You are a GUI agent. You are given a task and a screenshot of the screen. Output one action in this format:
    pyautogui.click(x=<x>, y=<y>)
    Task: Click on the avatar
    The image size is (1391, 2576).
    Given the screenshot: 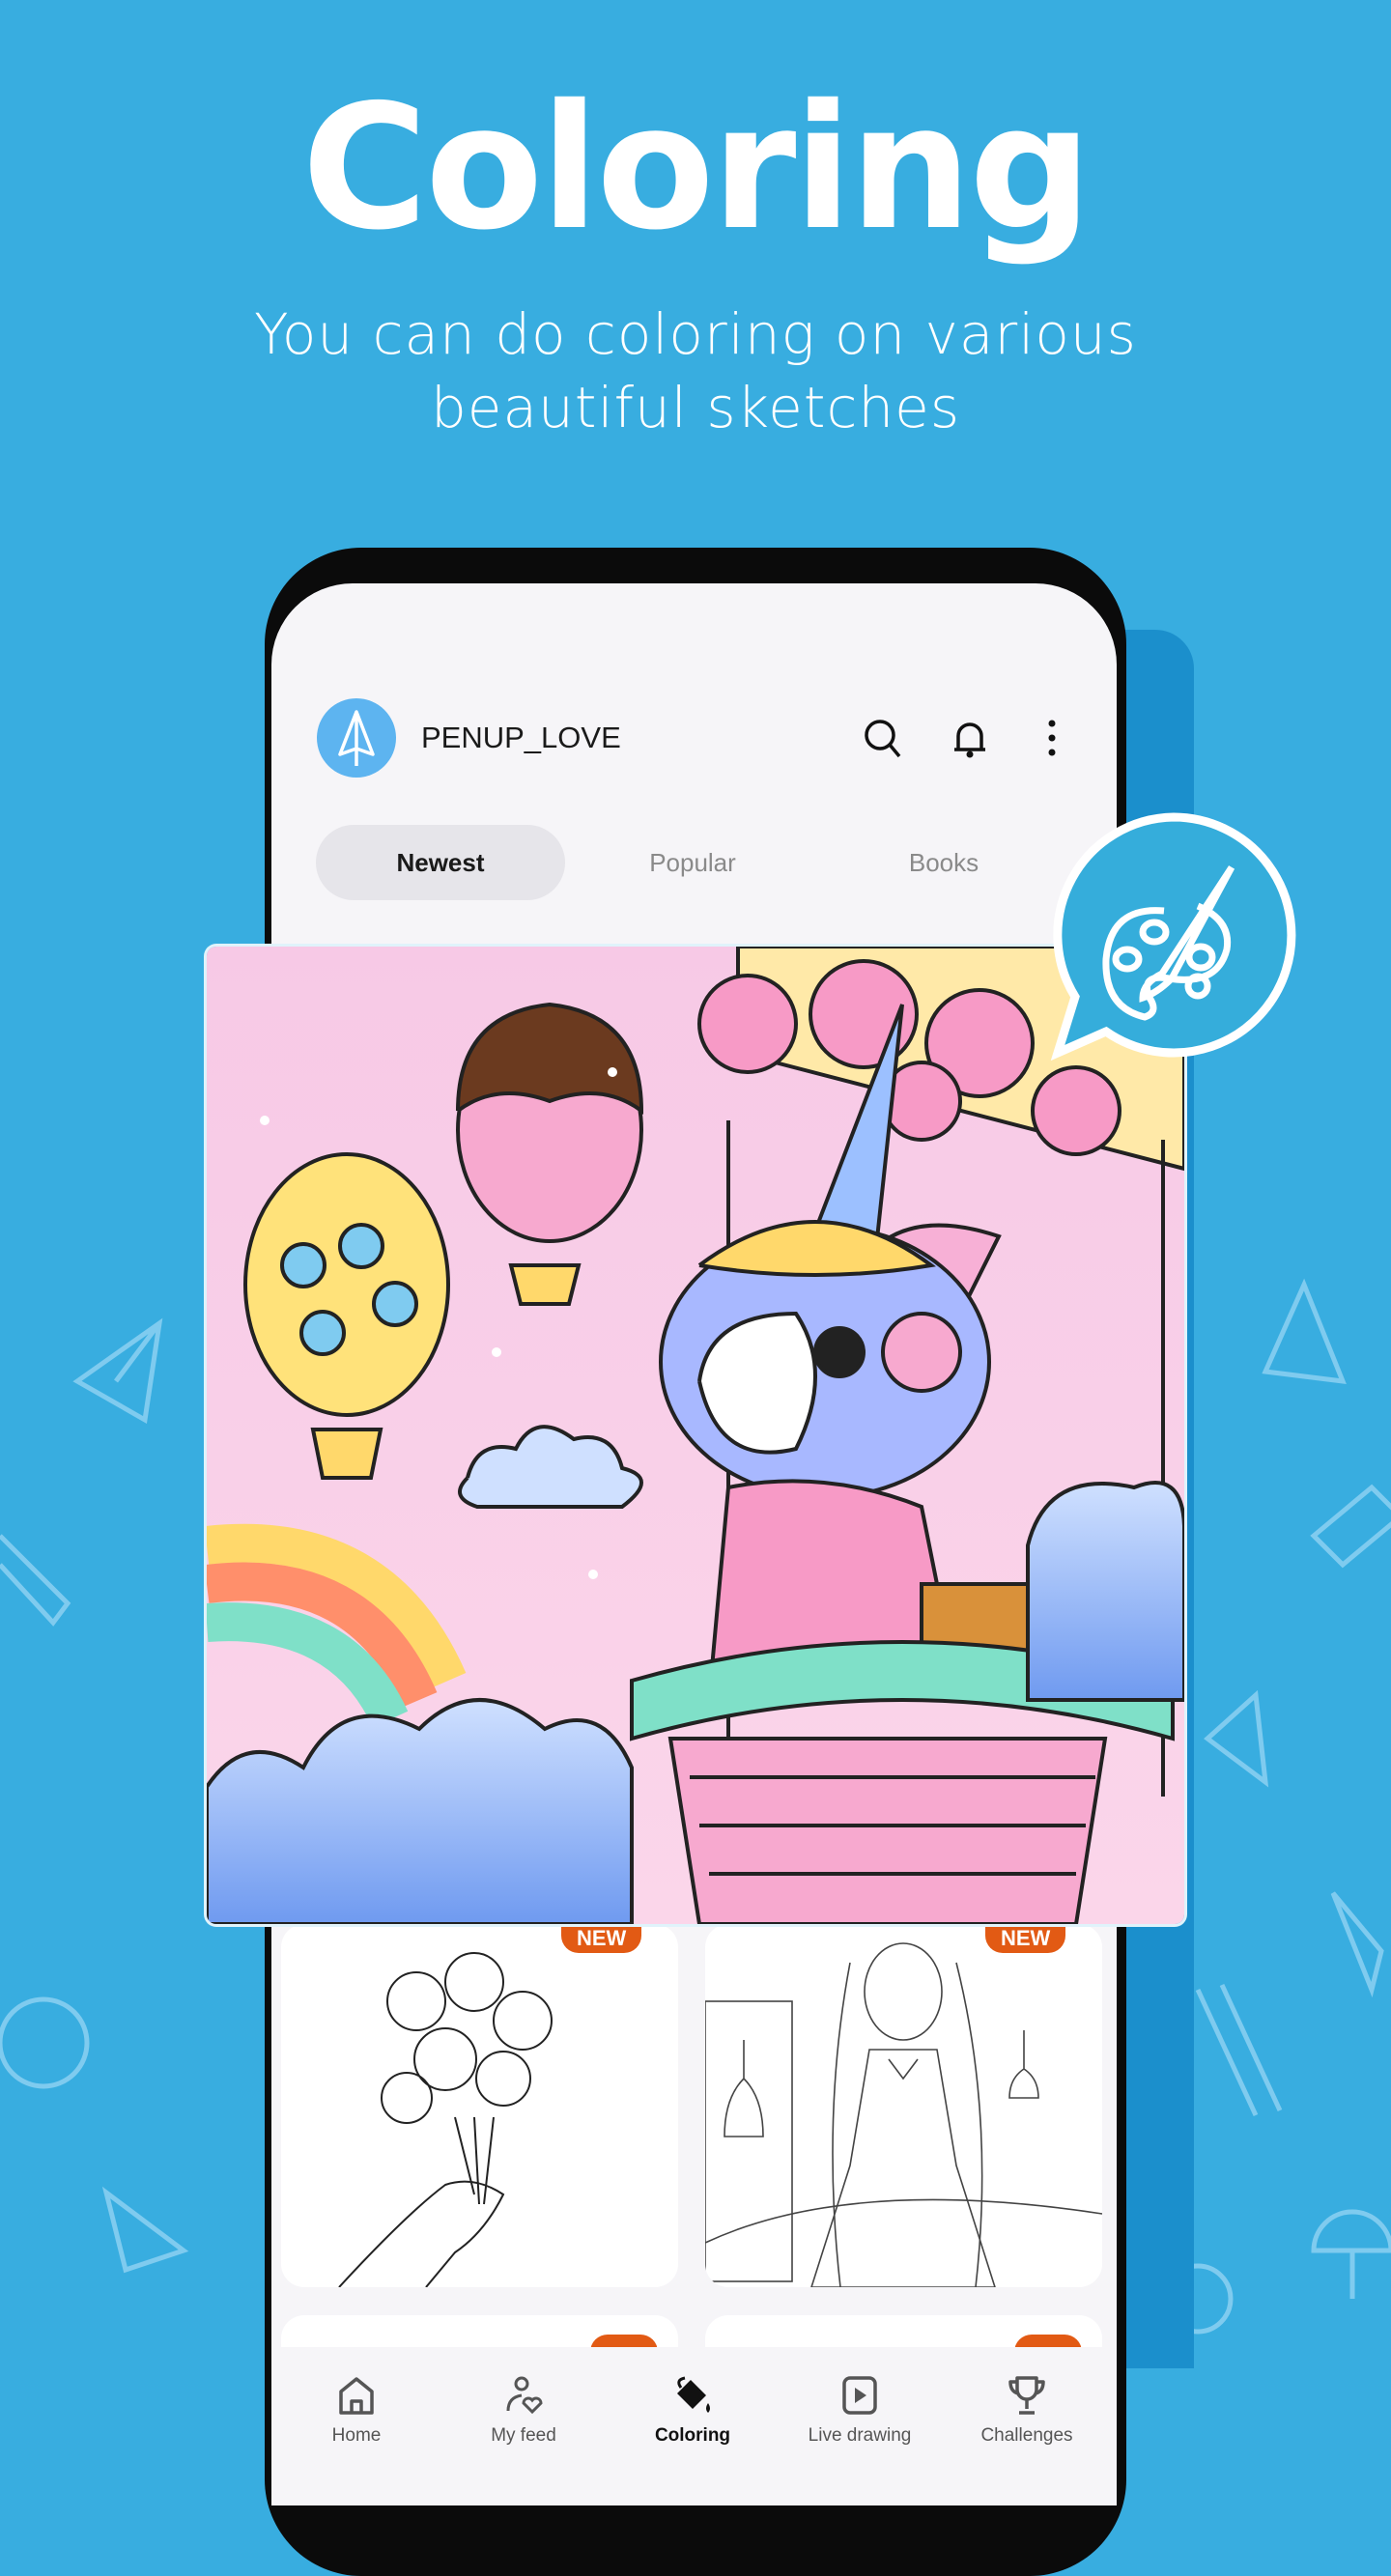 What is the action you would take?
    pyautogui.click(x=357, y=738)
    